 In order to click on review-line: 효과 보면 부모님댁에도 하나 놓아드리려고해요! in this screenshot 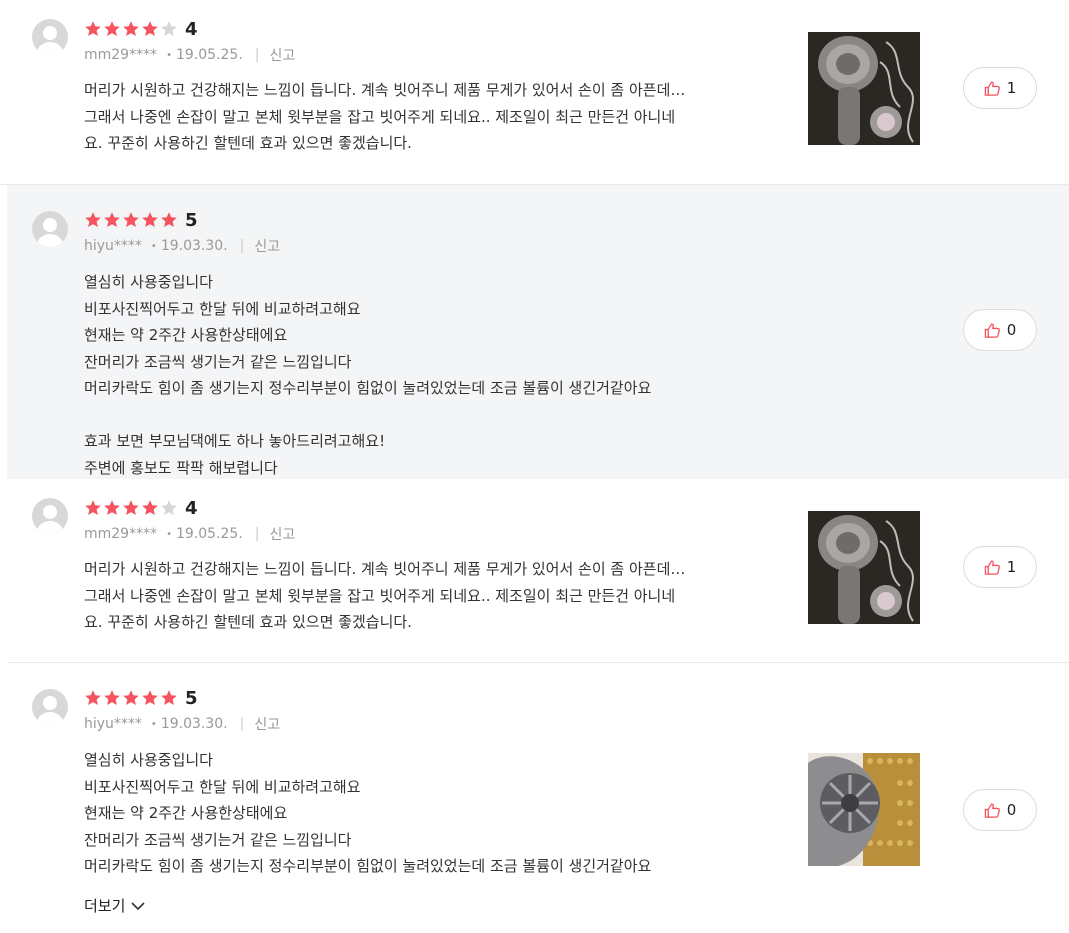, I will do `click(235, 441)`.